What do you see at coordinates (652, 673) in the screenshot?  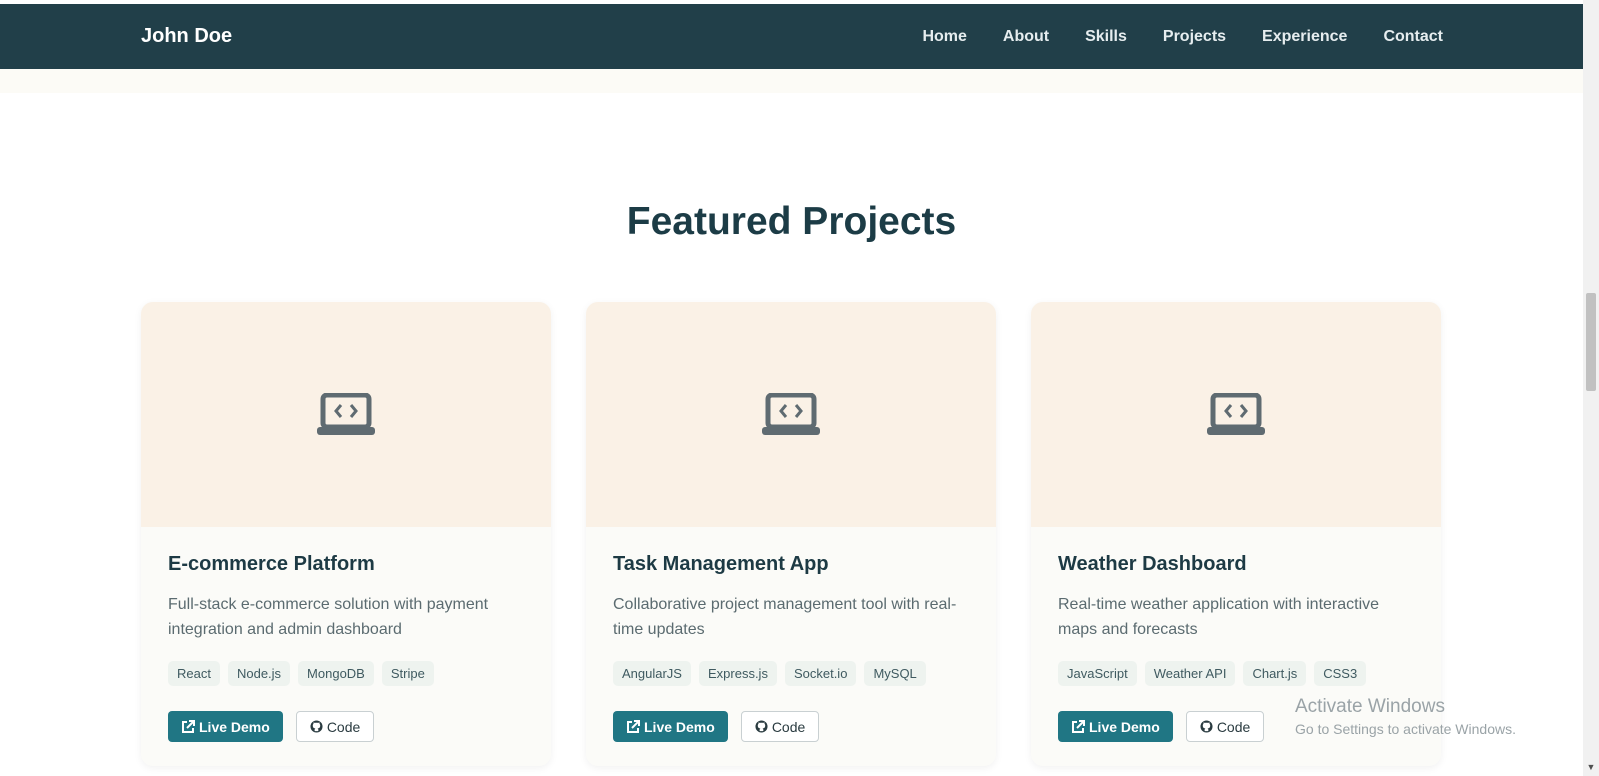 I see `tech-tag: AngularJS` at bounding box center [652, 673].